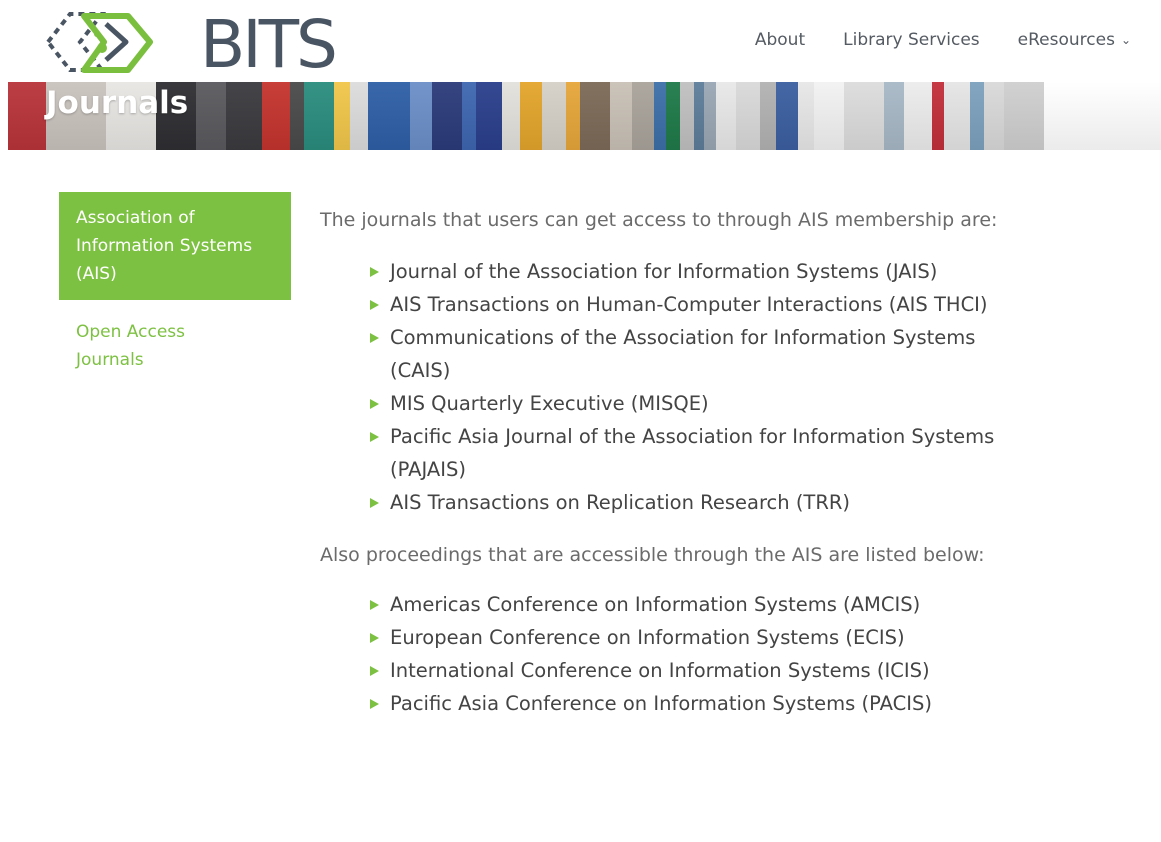 The height and width of the screenshot is (842, 1161). I want to click on list-item: MIS Quarterly Executive (MISQE), so click(685, 403).